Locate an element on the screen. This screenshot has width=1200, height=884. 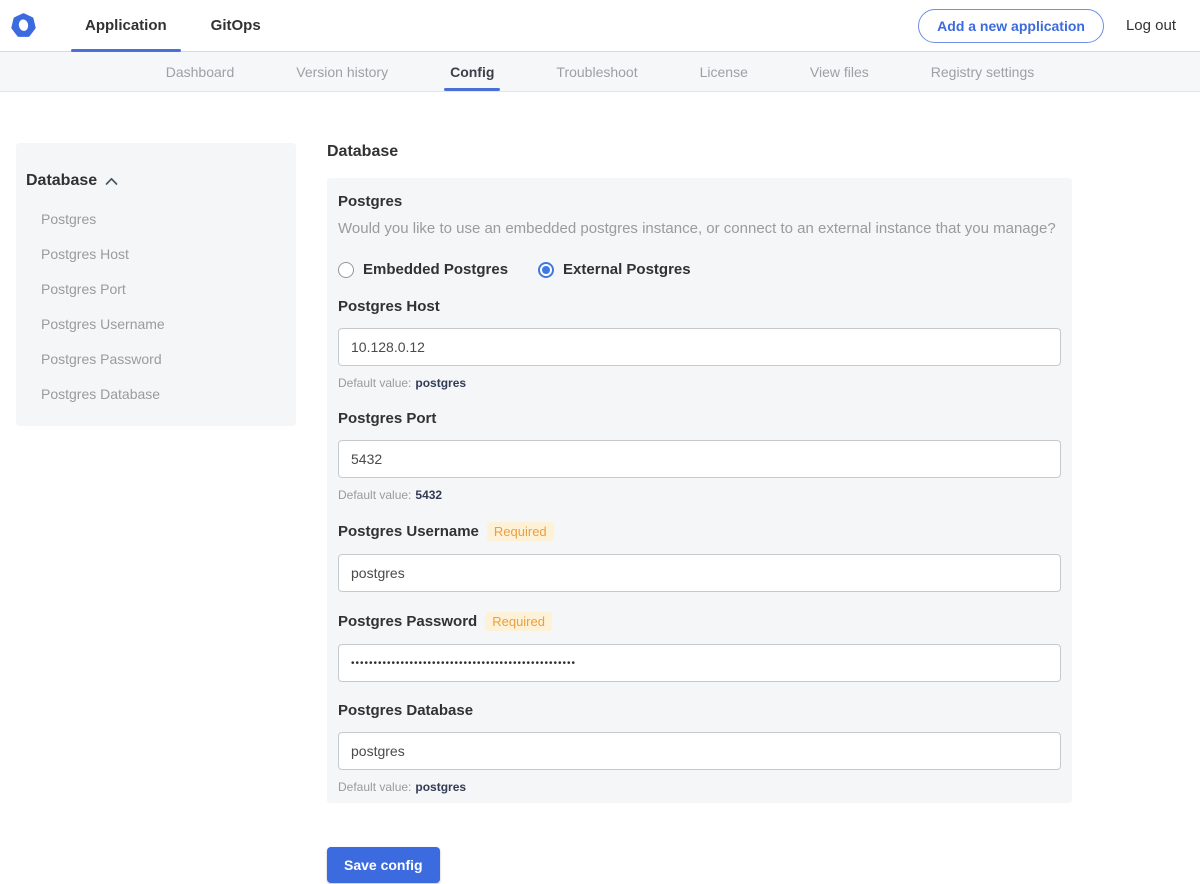
sidebar-item-postgres-password: Postgres Password is located at coordinates (156, 359).